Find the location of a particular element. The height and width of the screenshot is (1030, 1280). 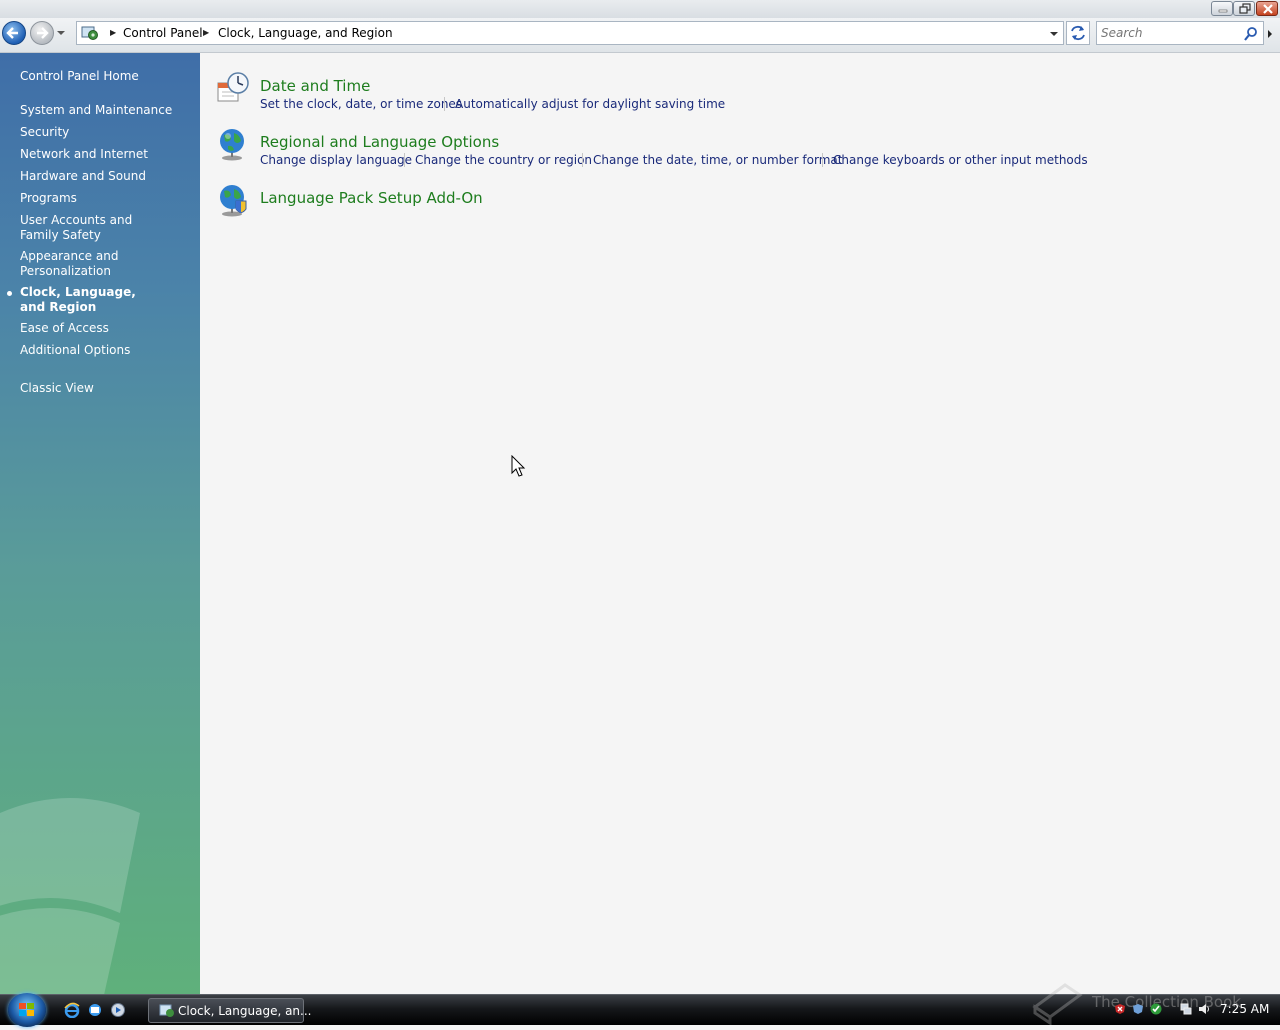

book-watermark-icon is located at coordinates (1057, 1004).